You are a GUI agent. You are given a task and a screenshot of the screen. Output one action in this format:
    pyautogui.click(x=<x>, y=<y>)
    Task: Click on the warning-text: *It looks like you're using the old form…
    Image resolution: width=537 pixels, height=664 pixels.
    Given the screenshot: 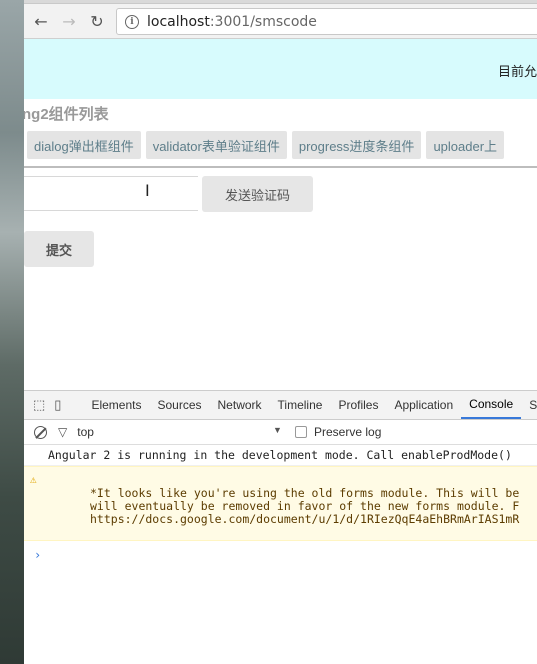 What is the action you would take?
    pyautogui.click(x=305, y=506)
    